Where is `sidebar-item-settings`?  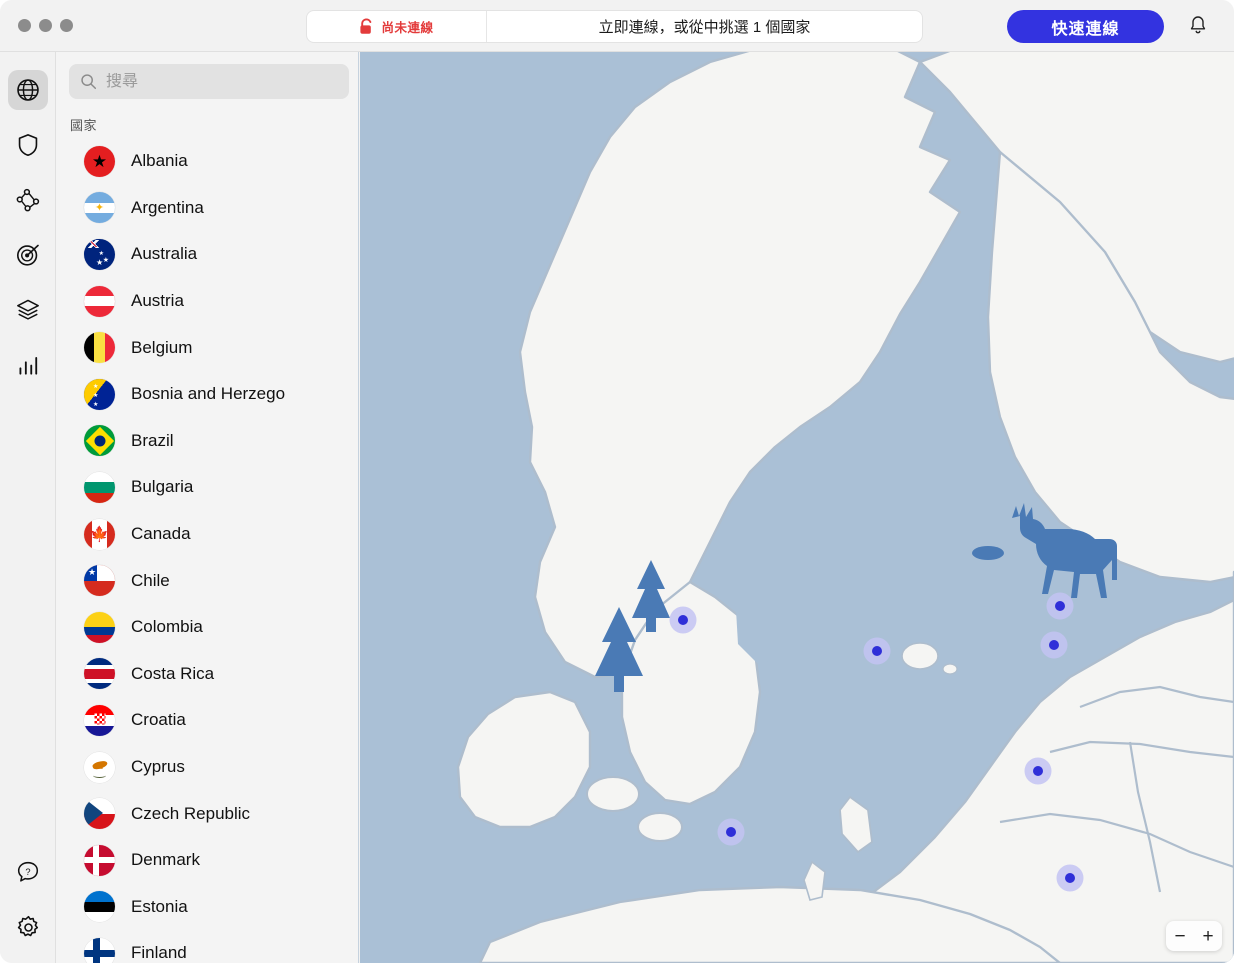 sidebar-item-settings is located at coordinates (28, 927).